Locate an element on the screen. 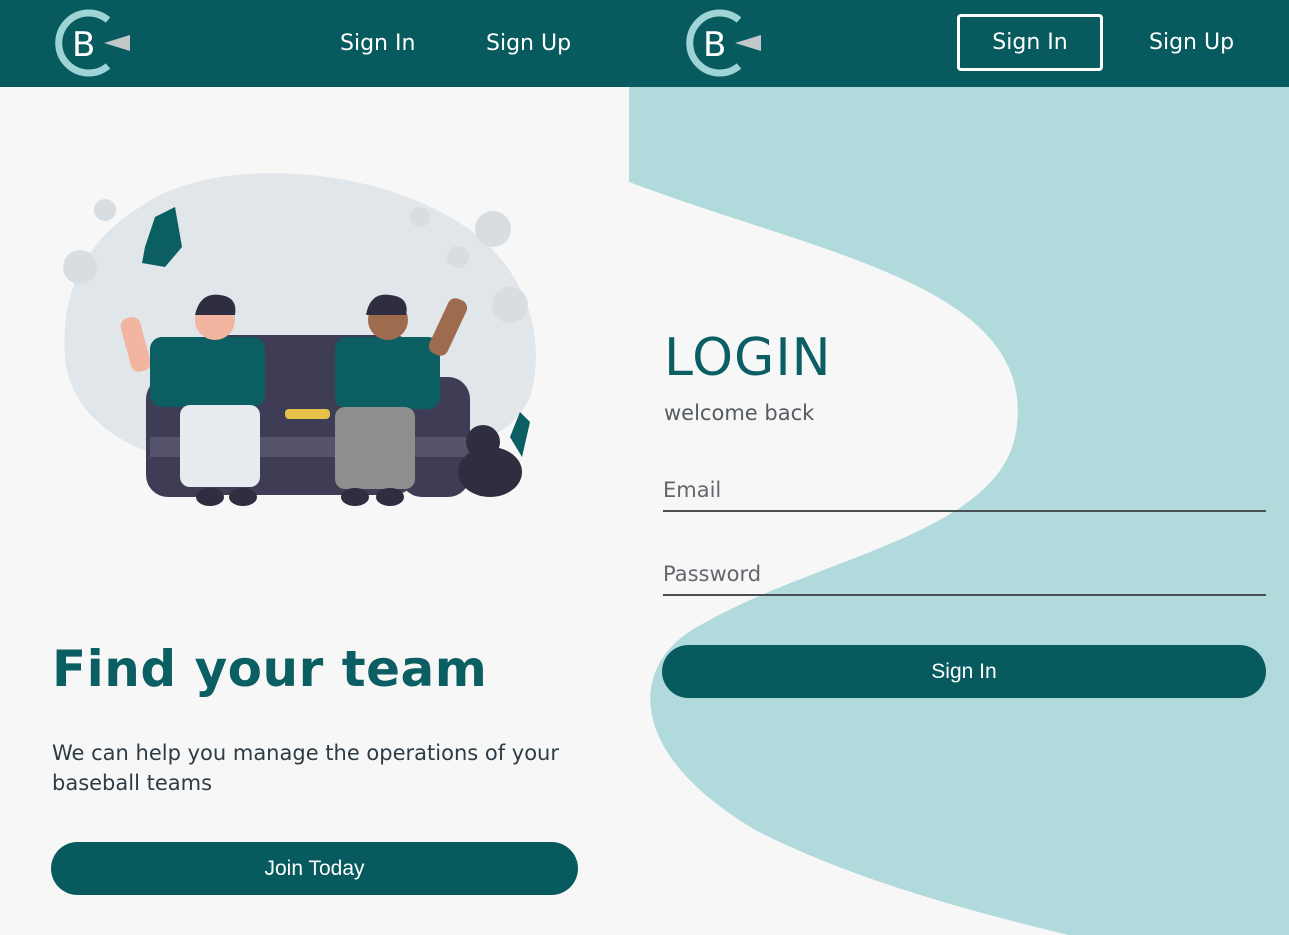 This screenshot has height=935, width=1289. hero-title: Find your team is located at coordinates (270, 669).